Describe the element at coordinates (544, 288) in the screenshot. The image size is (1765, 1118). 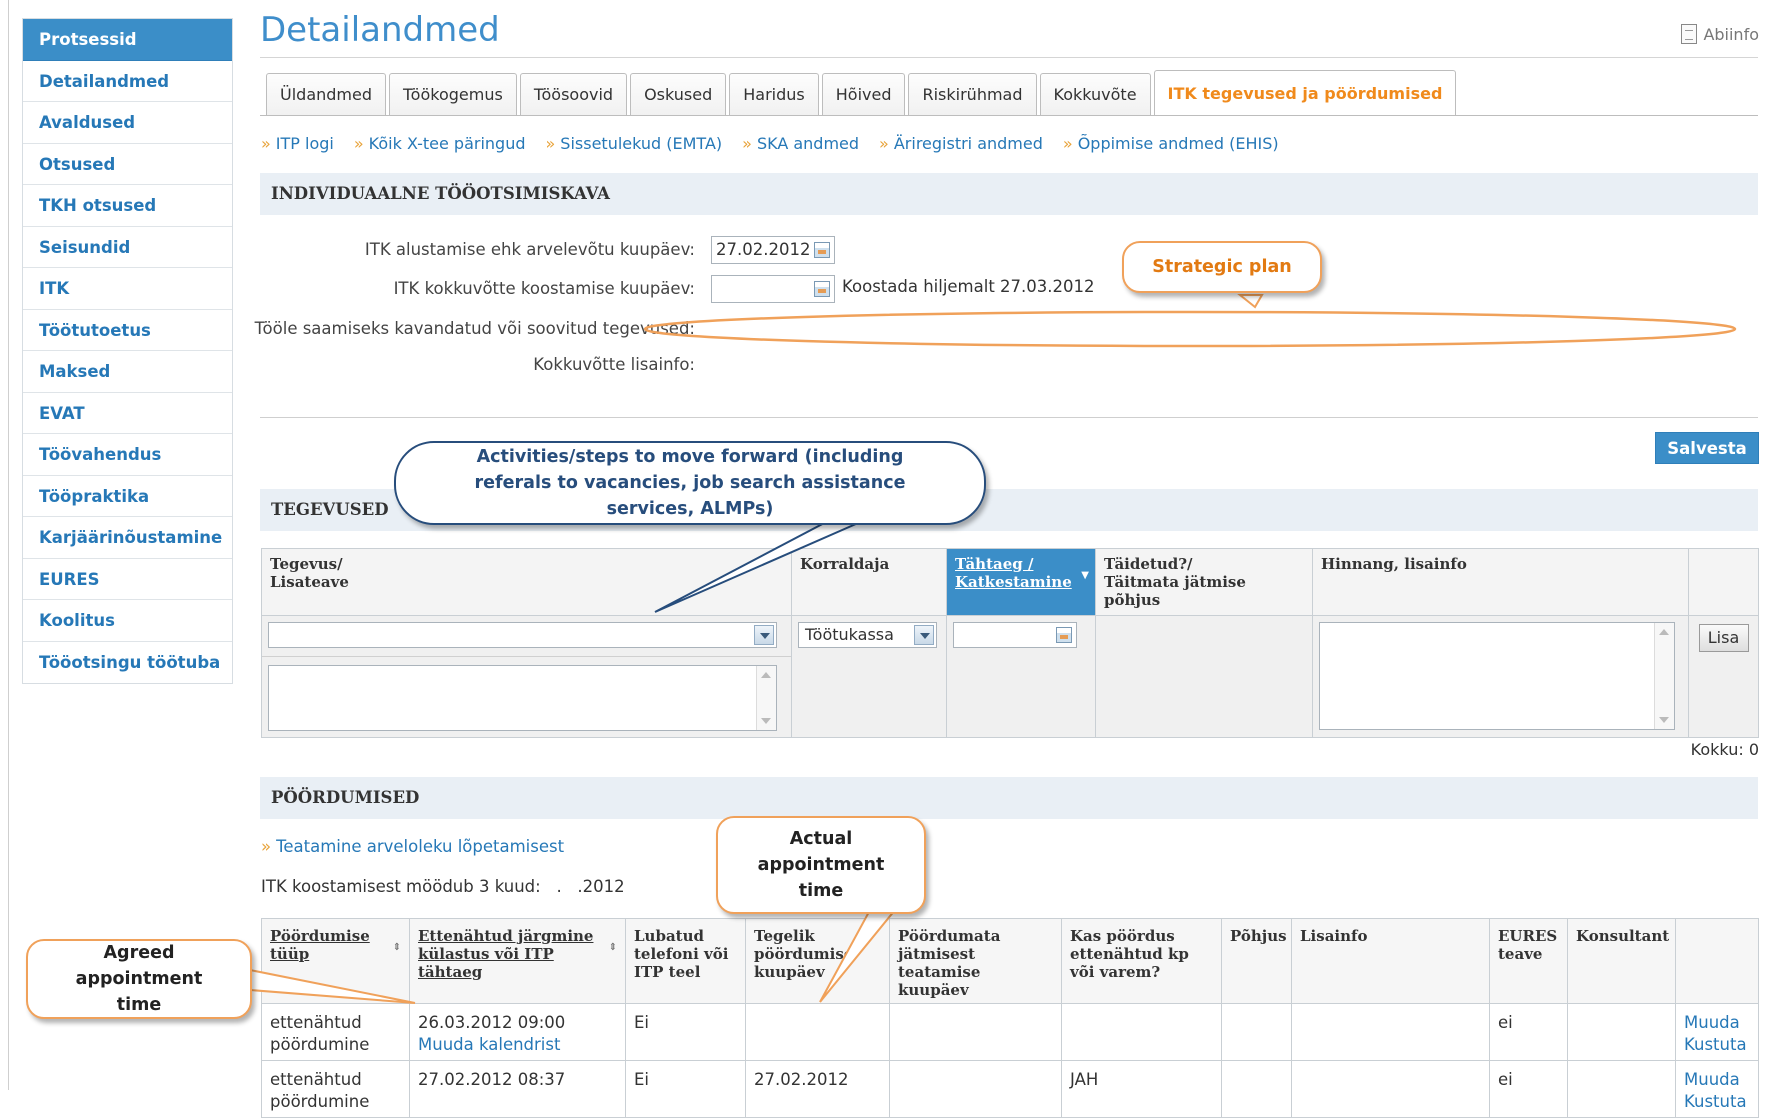
I see `summary-date-label: ITK kokkuvõtte koostamise kuupäev:` at that location.